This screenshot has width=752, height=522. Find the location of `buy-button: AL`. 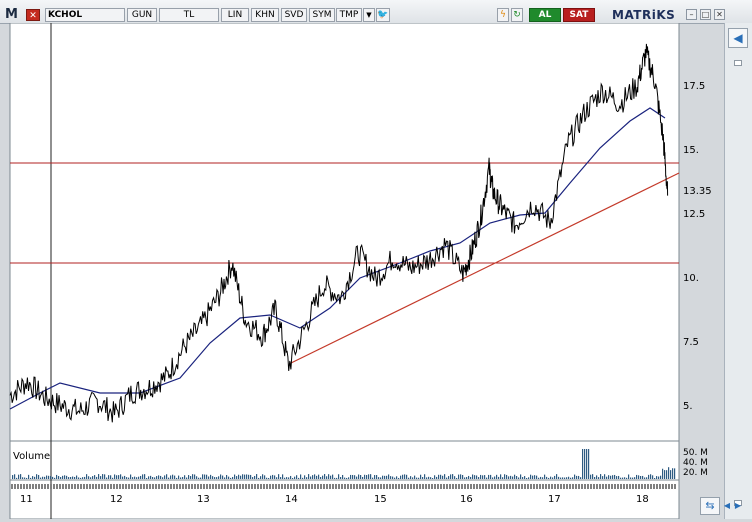

buy-button: AL is located at coordinates (545, 15).